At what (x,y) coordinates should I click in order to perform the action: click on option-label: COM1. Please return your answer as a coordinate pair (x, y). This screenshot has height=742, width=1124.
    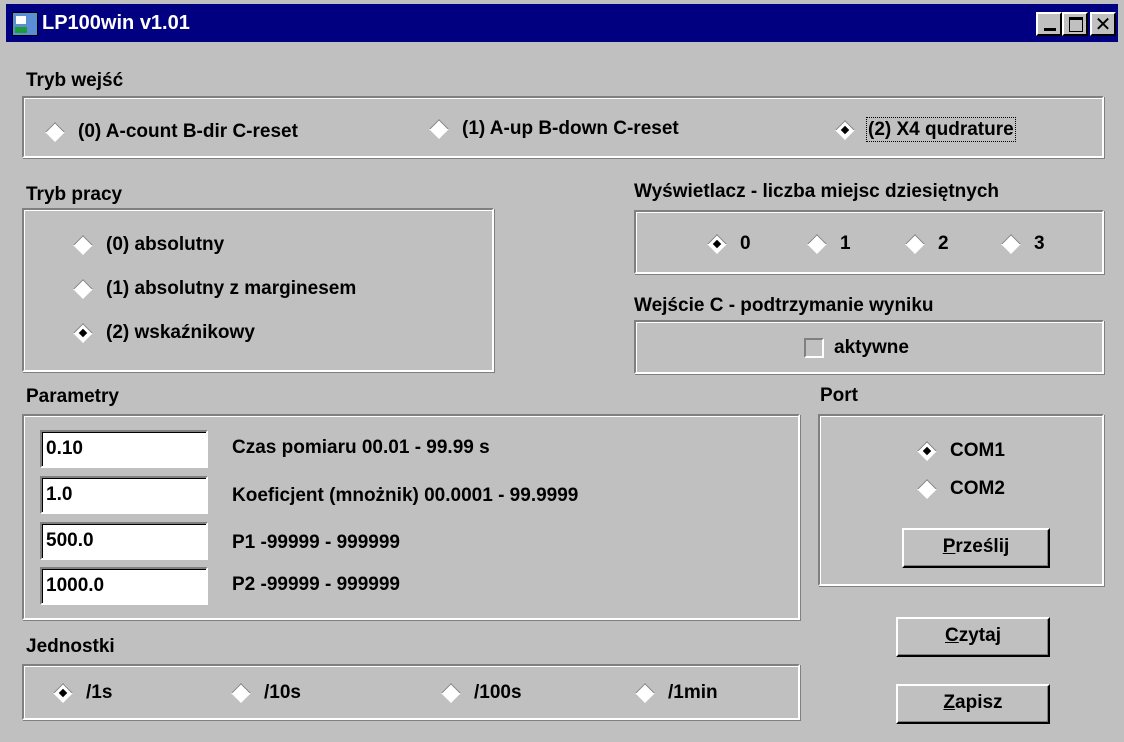
    Looking at the image, I should click on (977, 450).